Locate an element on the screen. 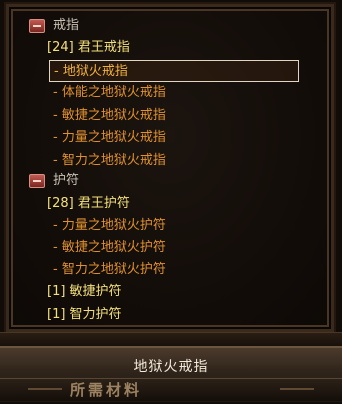 Image resolution: width=342 pixels, height=404 pixels. item-label: - 智力之地狱火护符 is located at coordinates (109, 269).